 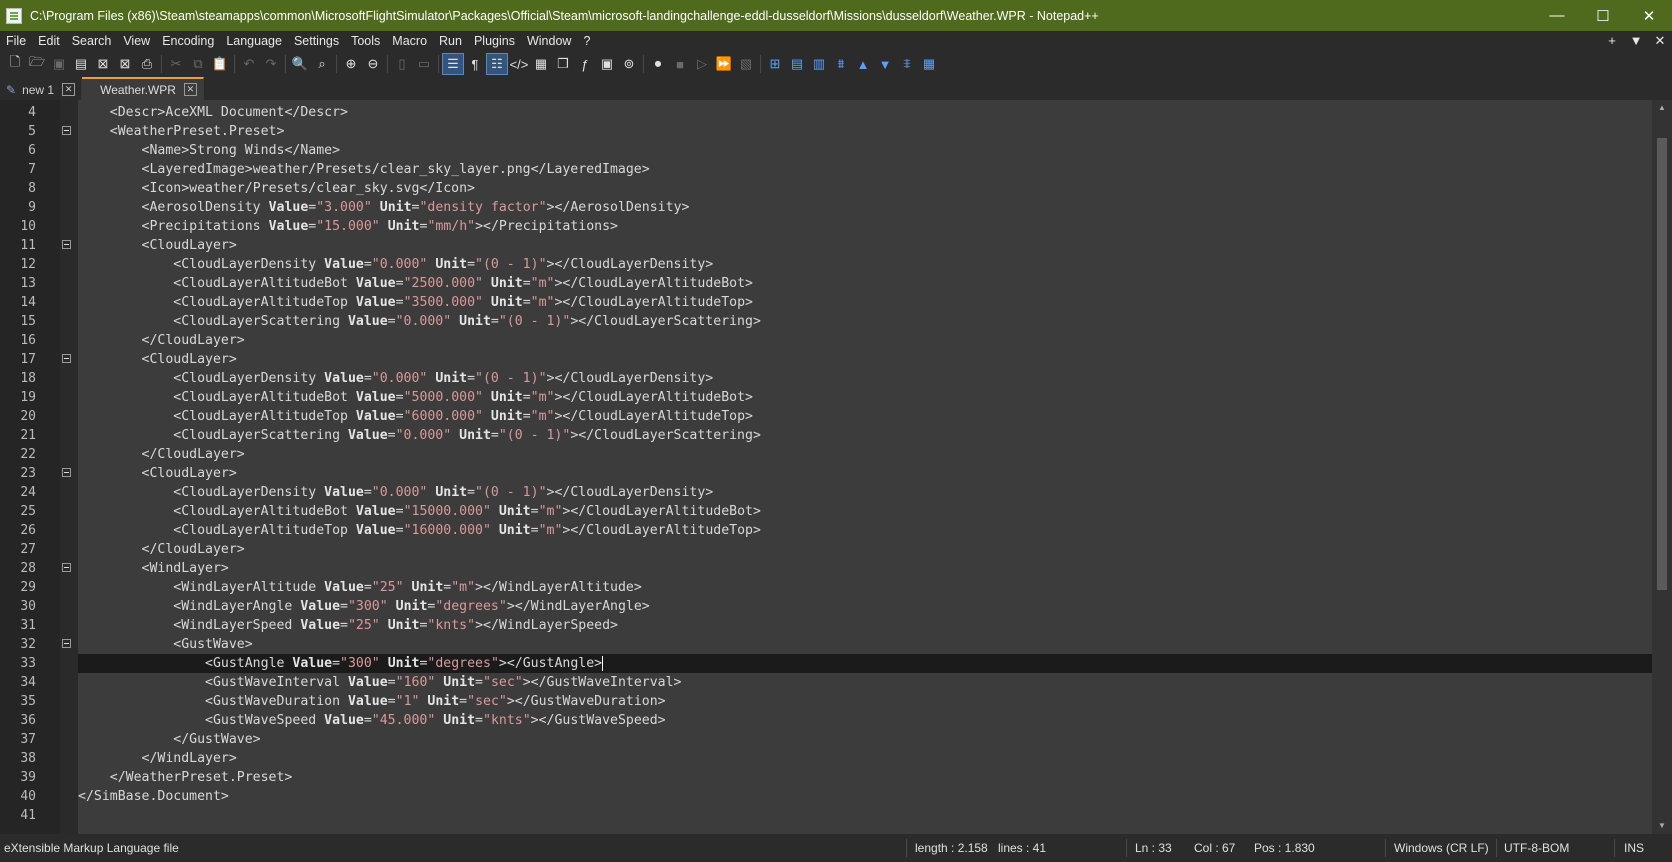 What do you see at coordinates (497, 64) in the screenshot?
I see `indent-guide-icon: ☷` at bounding box center [497, 64].